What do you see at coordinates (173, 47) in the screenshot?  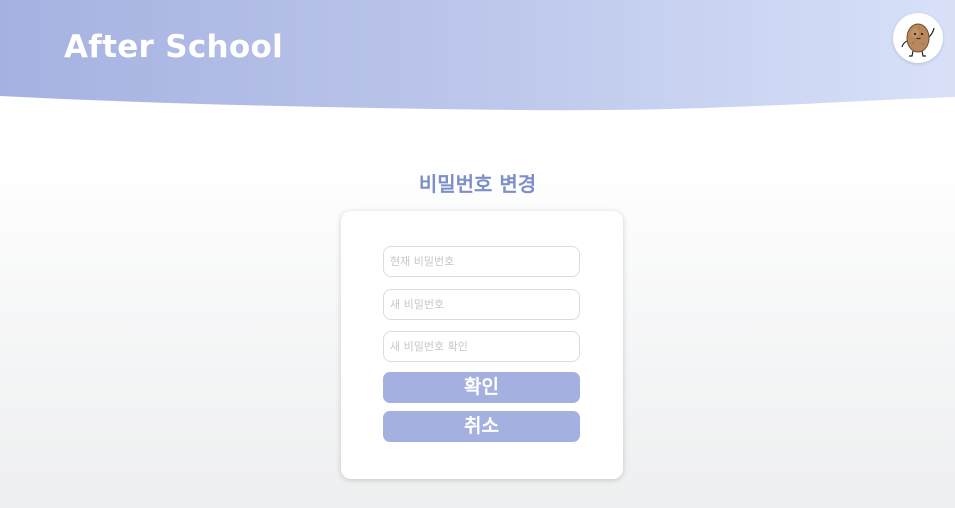 I see `brand-logo-text: After School` at bounding box center [173, 47].